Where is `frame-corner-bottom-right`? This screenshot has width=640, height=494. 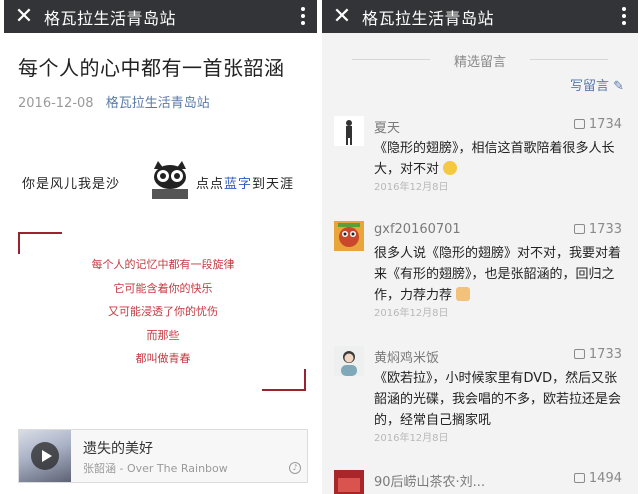 frame-corner-bottom-right is located at coordinates (284, 380).